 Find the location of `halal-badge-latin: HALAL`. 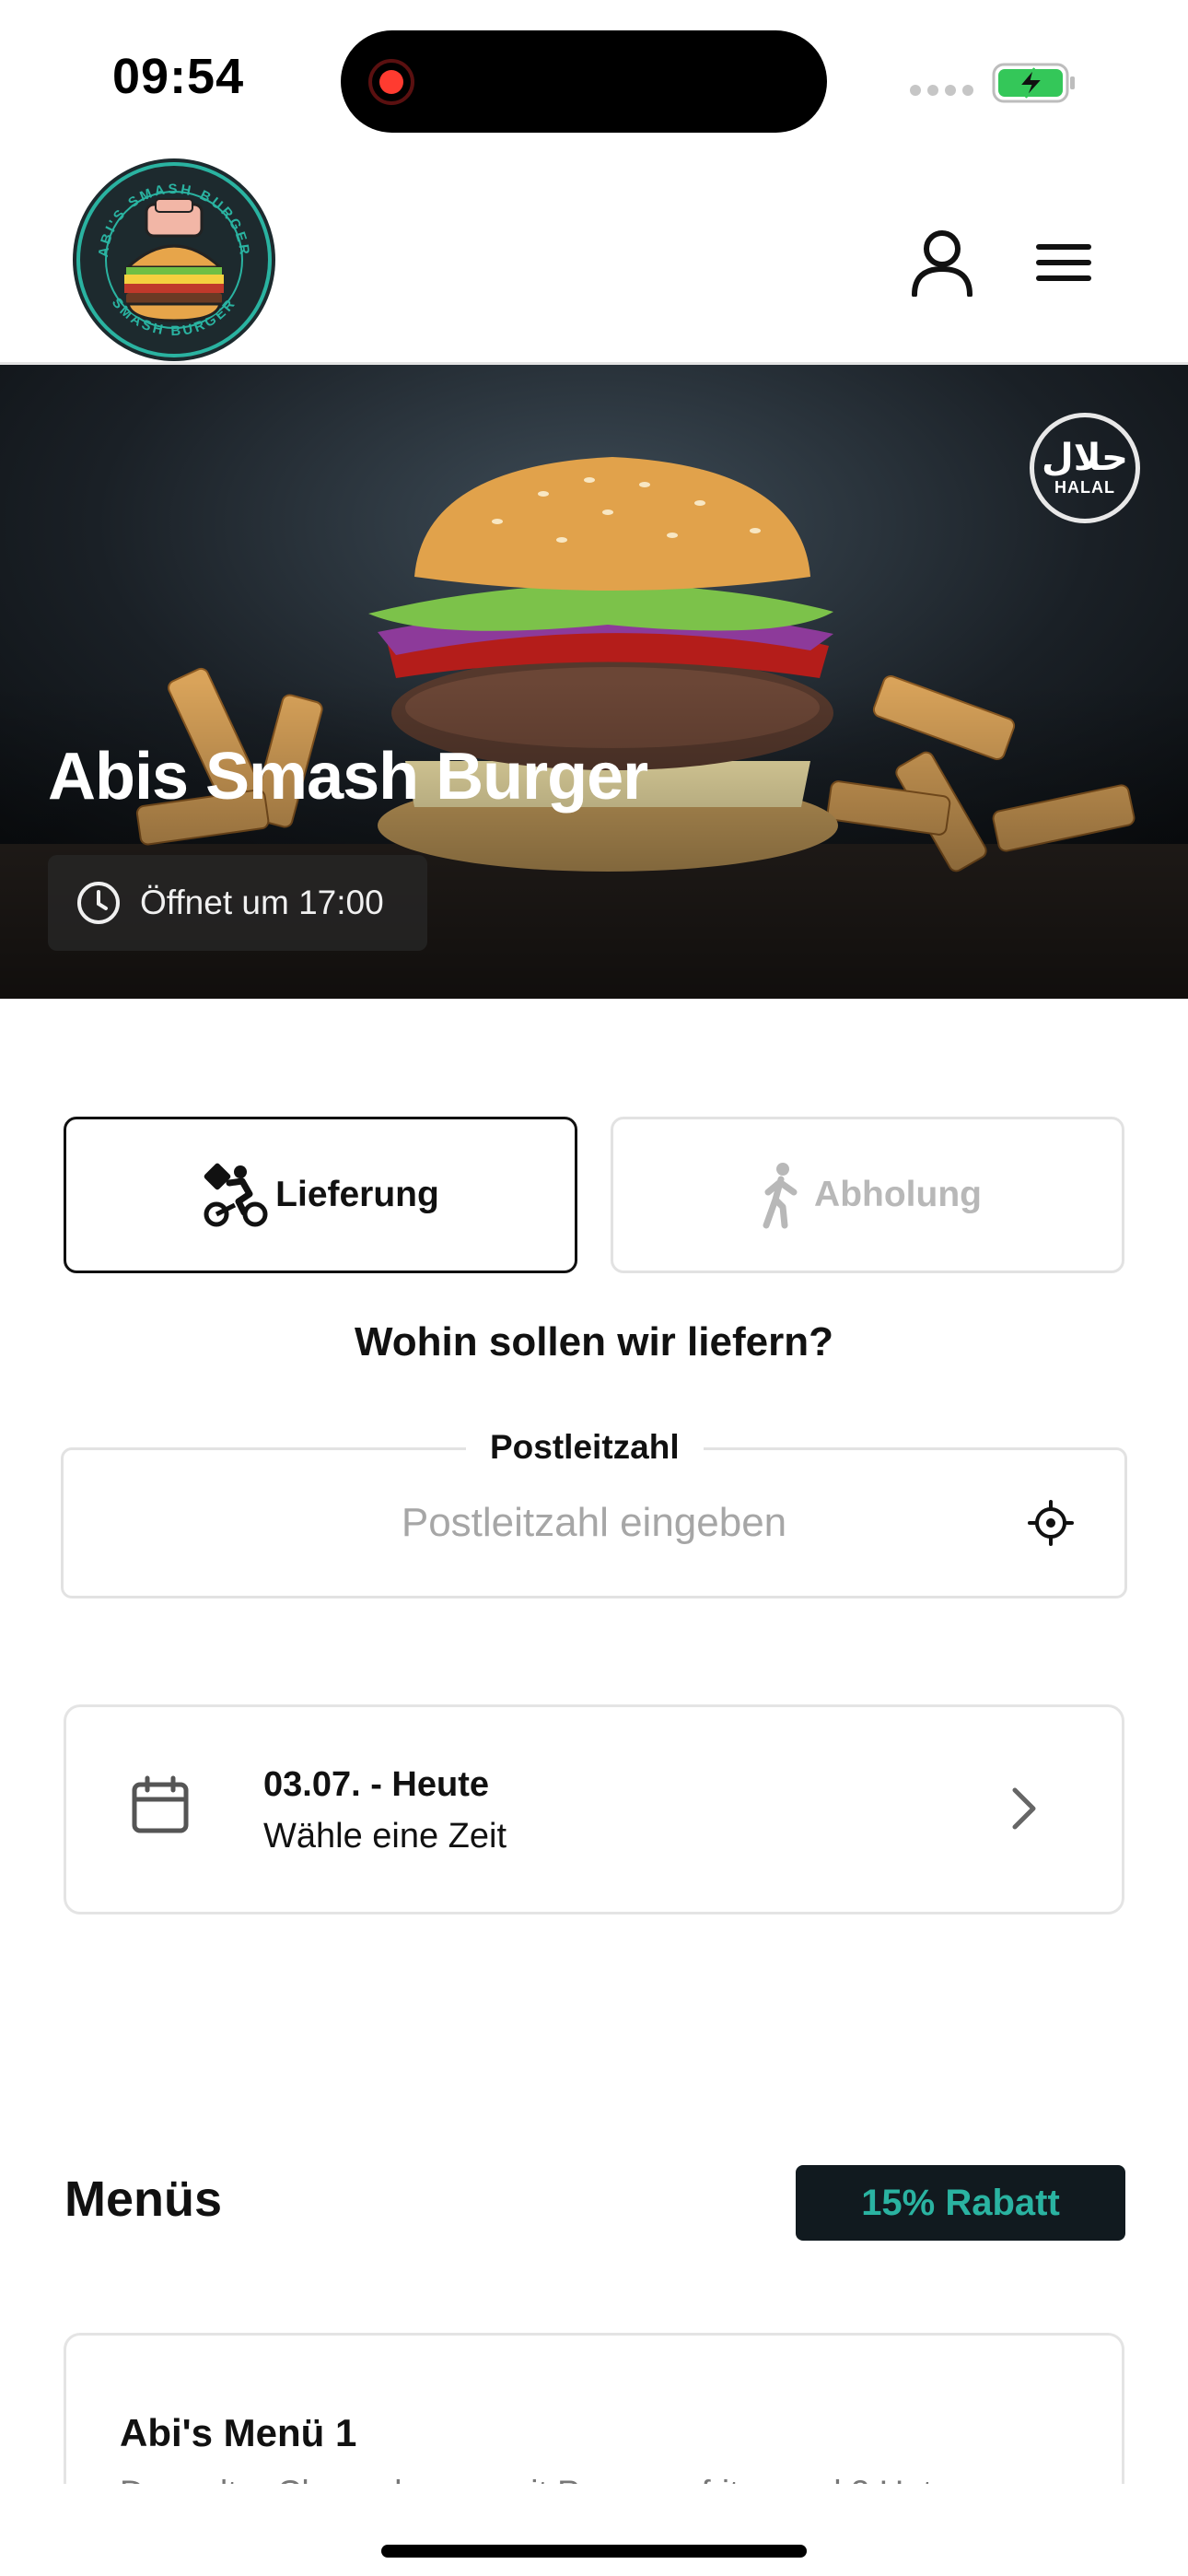

halal-badge-latin: HALAL is located at coordinates (1084, 487).